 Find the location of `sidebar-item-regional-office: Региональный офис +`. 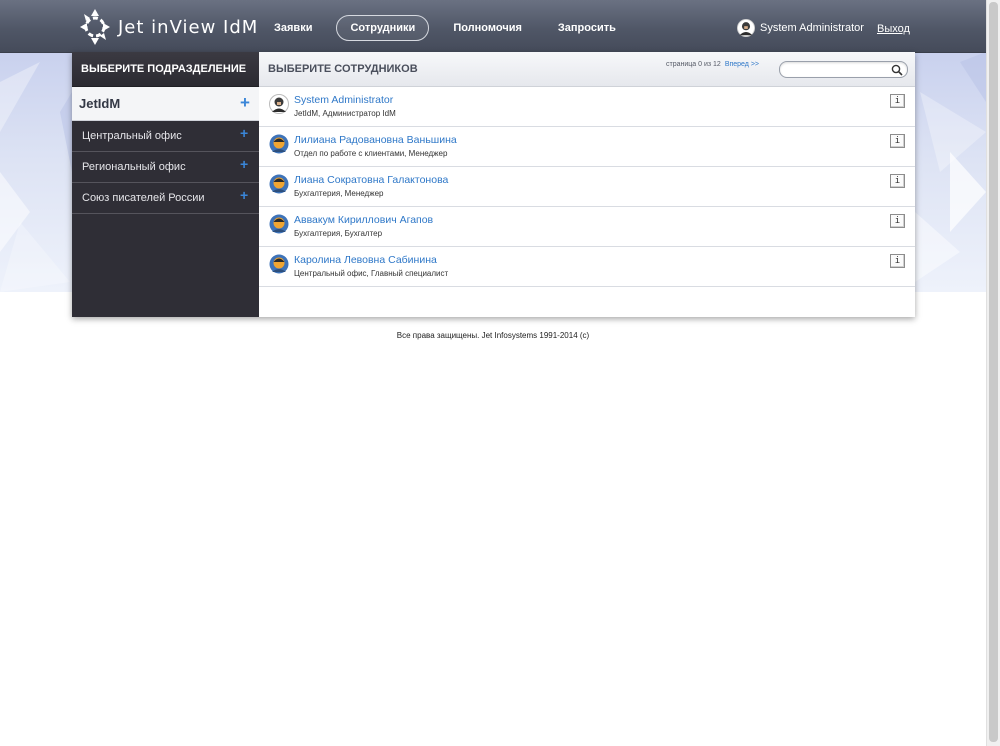

sidebar-item-regional-office: Региональный офис + is located at coordinates (165, 167).